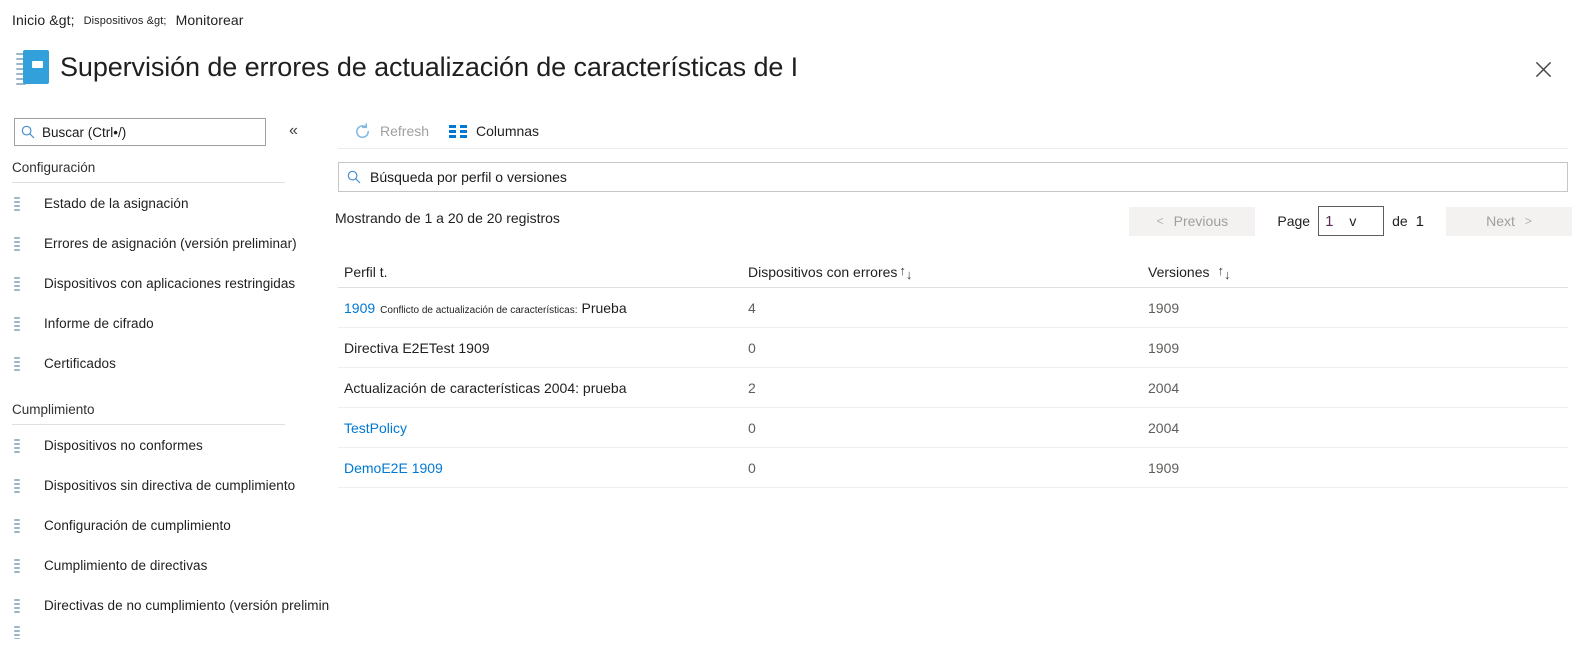 The width and height of the screenshot is (1576, 652). What do you see at coordinates (366, 272) in the screenshot?
I see `column-header-label: Perfil t.` at bounding box center [366, 272].